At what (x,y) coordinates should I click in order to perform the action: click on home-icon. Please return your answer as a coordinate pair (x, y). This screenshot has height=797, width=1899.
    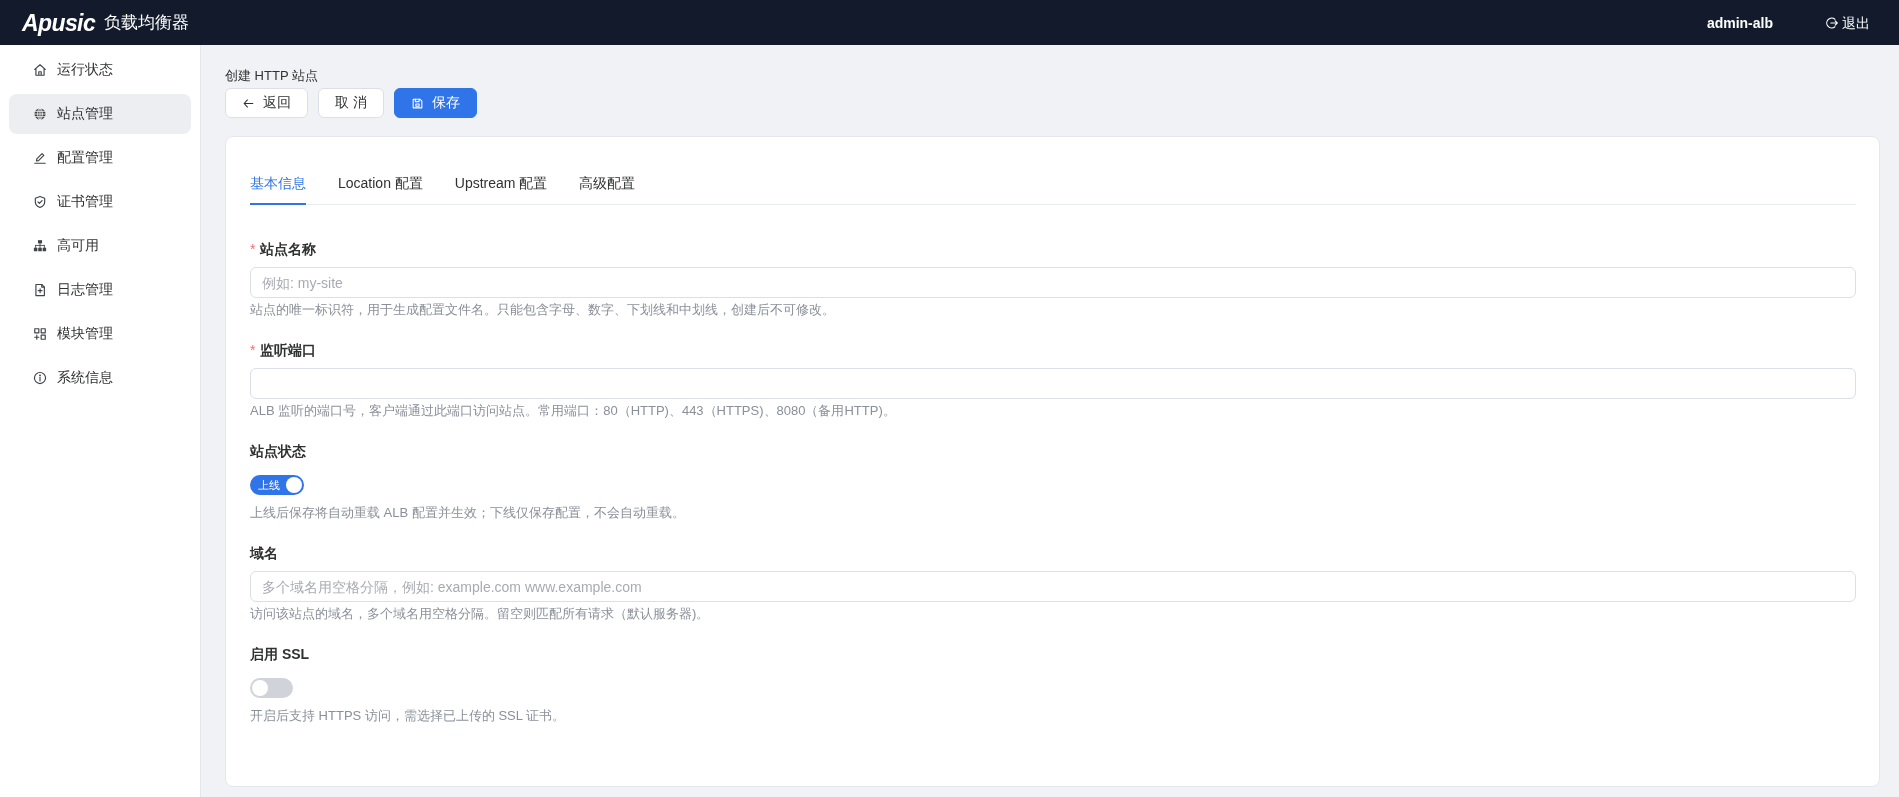
    Looking at the image, I should click on (40, 70).